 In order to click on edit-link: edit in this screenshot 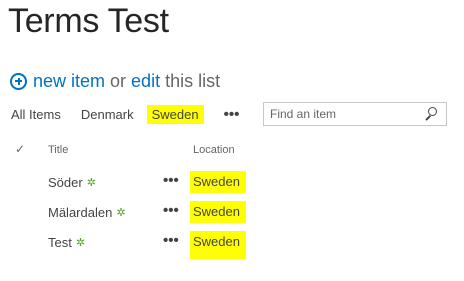, I will do `click(145, 81)`.